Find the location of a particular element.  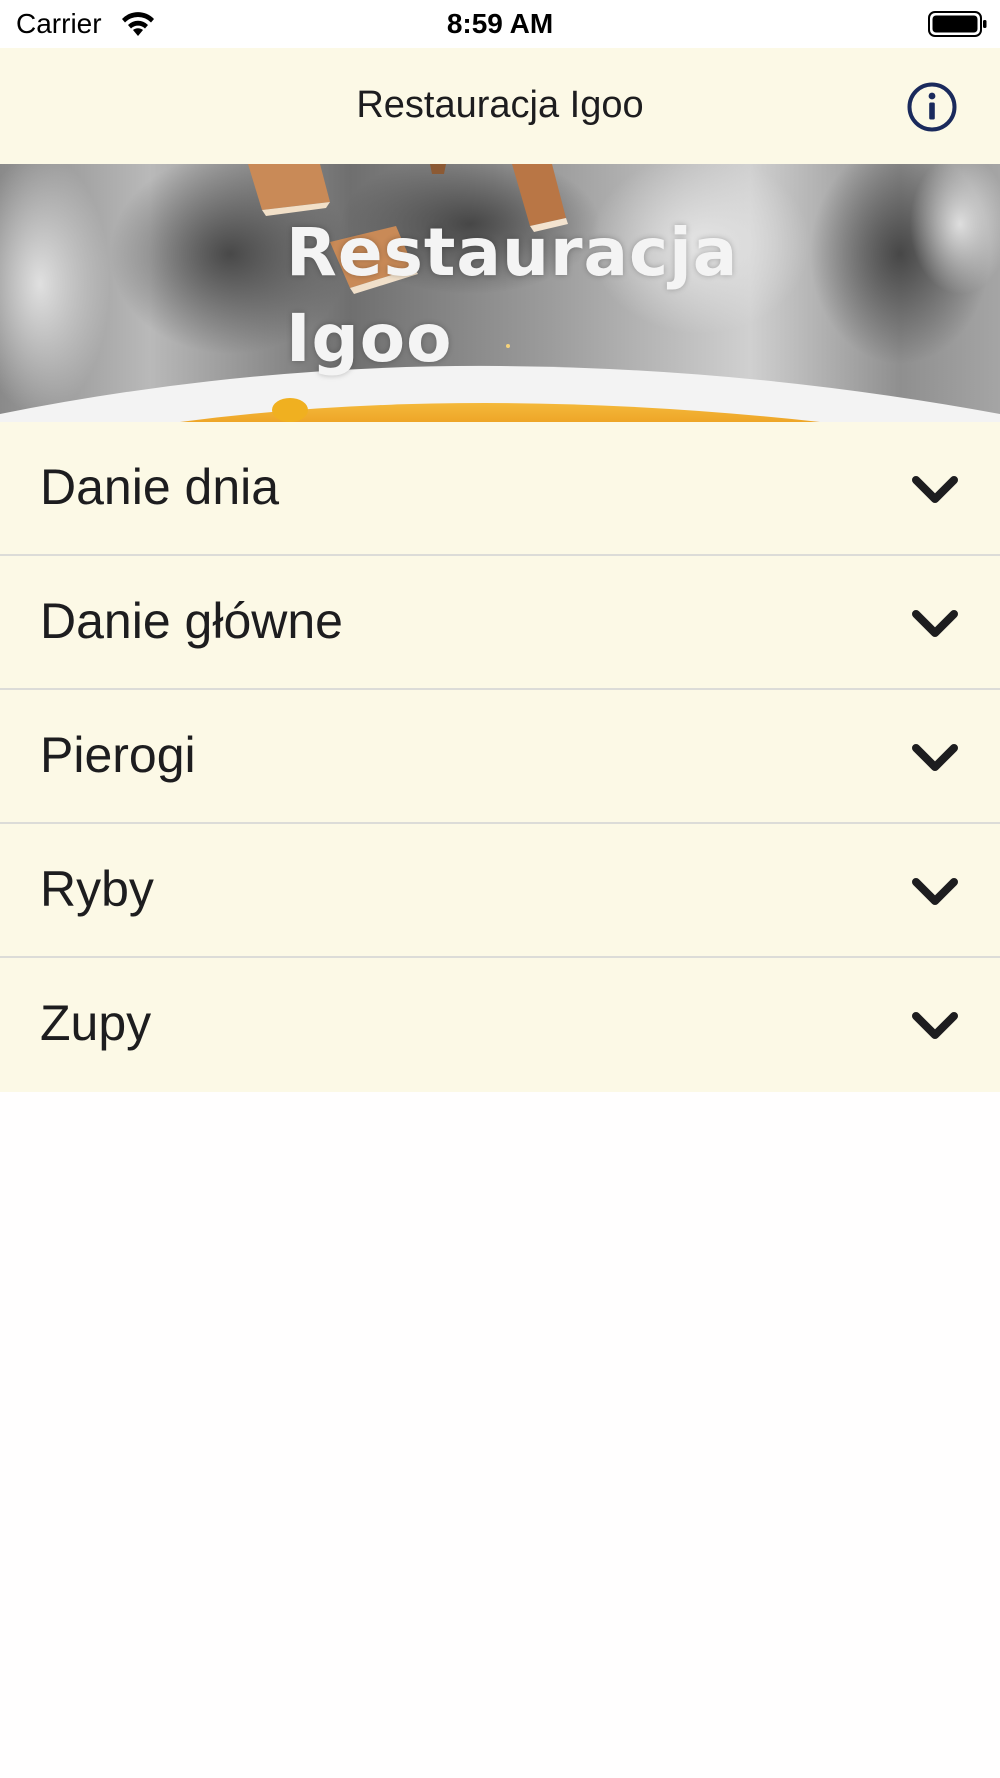

menu-category-label: Pierogi is located at coordinates (118, 755).